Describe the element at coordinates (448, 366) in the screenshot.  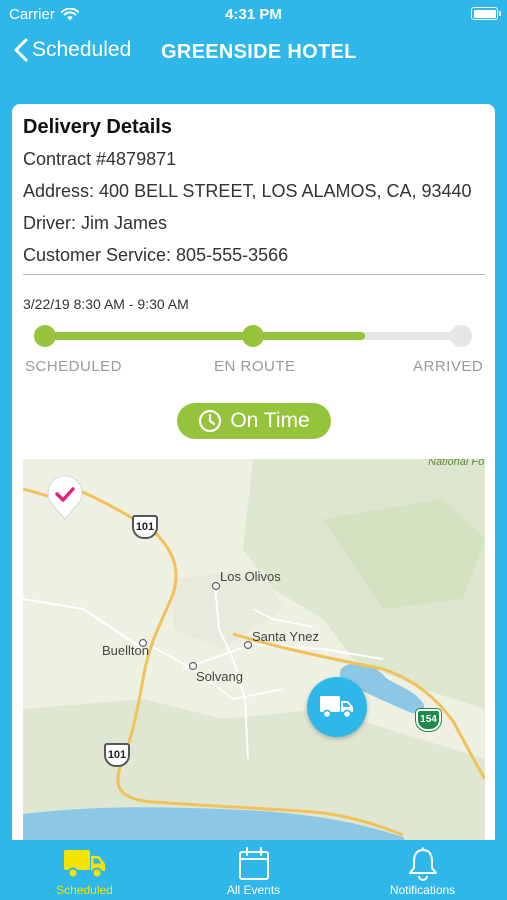
I see `step-label-arrived: ARRIVED` at that location.